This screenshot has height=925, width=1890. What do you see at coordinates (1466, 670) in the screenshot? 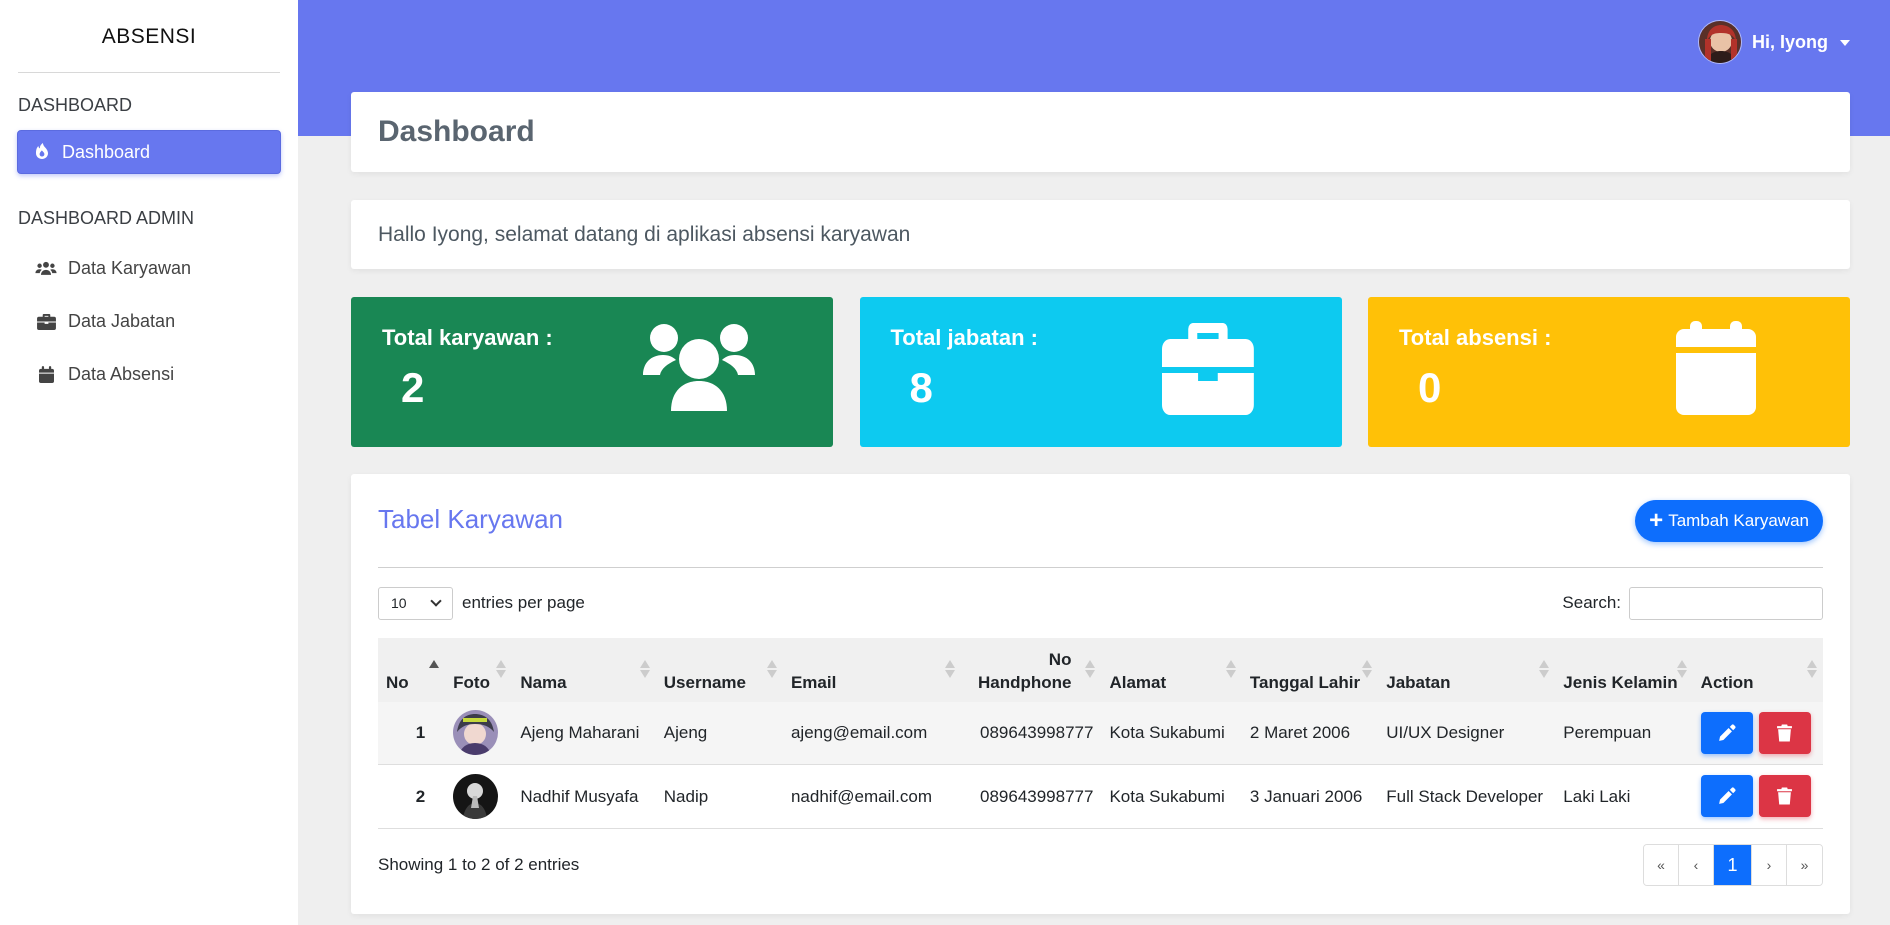
I see `col-header-jabatan: Jabatan` at bounding box center [1466, 670].